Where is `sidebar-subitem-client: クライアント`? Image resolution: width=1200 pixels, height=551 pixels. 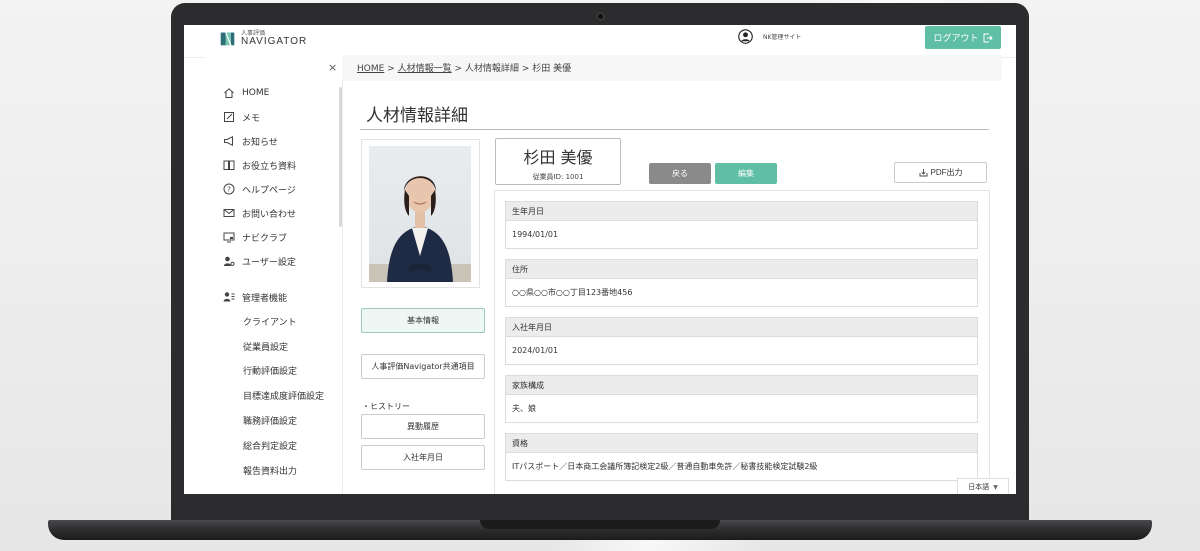 sidebar-subitem-client: クライアント is located at coordinates (292, 321).